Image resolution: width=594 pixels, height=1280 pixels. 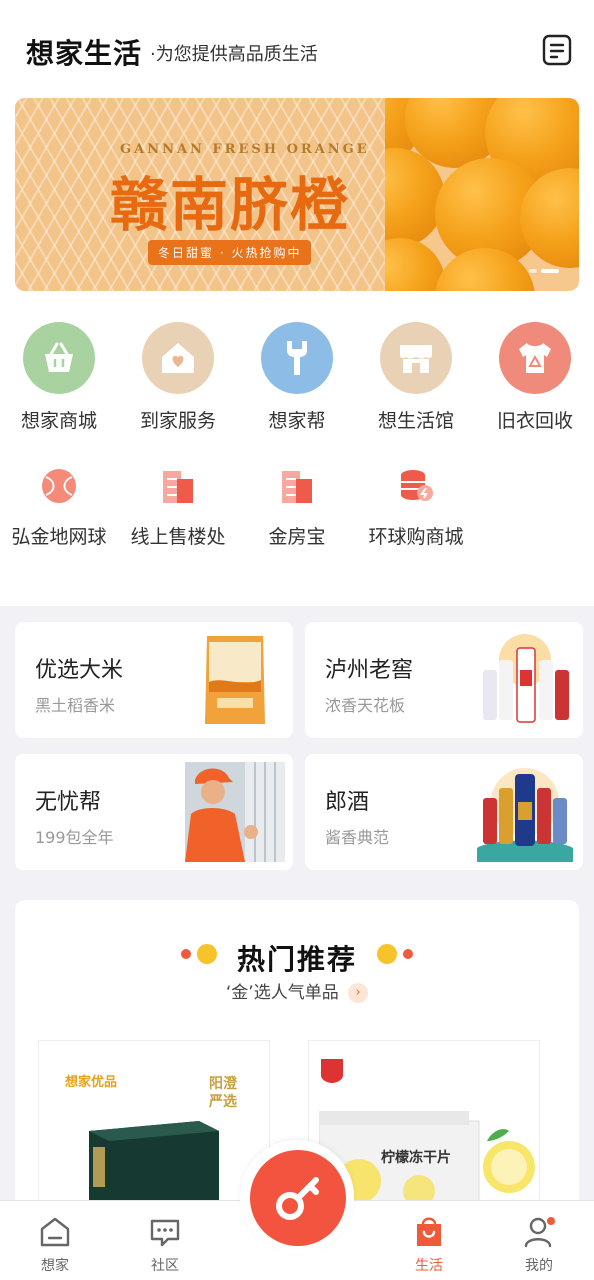 I want to click on wrench-icon, so click(x=297, y=358).